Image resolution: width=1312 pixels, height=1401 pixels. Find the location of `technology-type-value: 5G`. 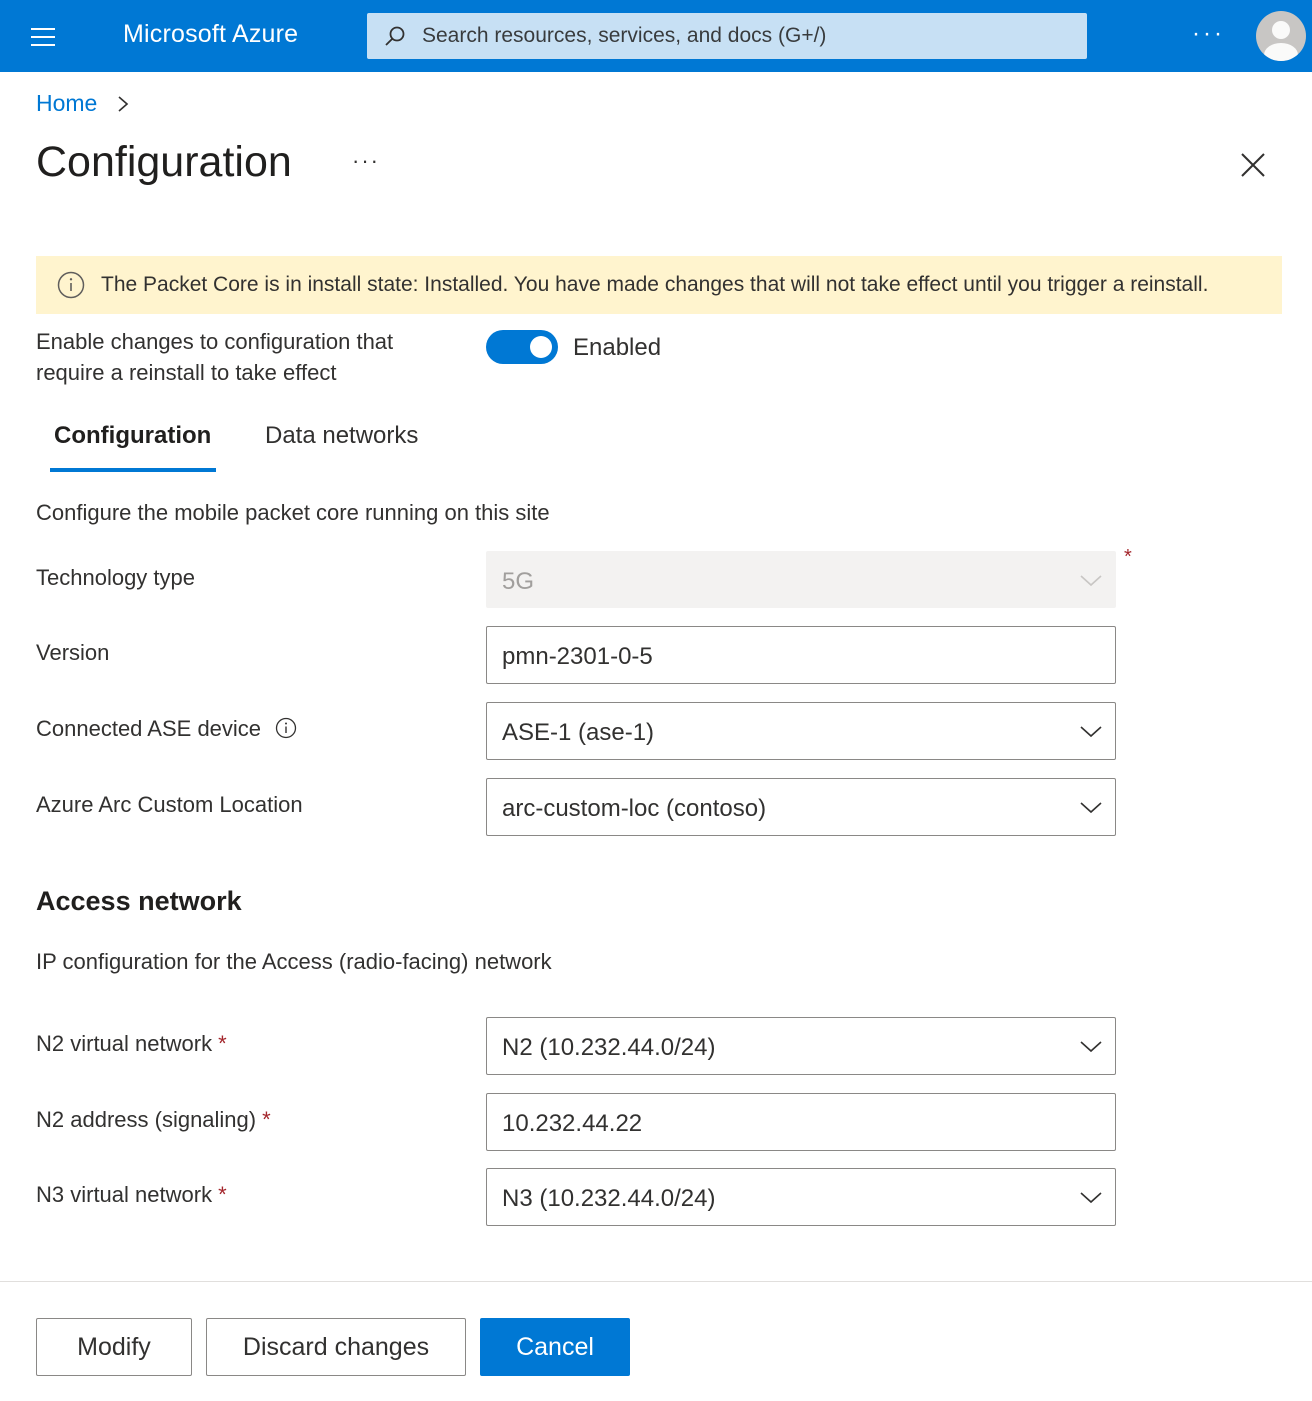

technology-type-value: 5G is located at coordinates (518, 581).